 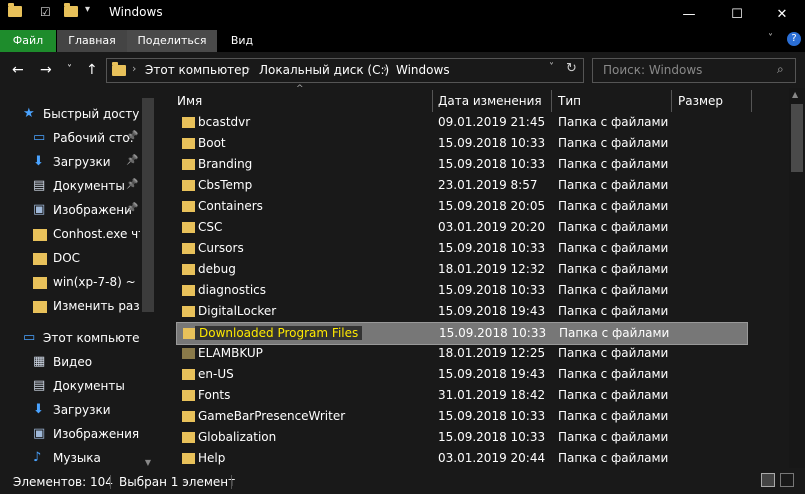 What do you see at coordinates (782, 14) in the screenshot?
I see `close-button: ✕` at bounding box center [782, 14].